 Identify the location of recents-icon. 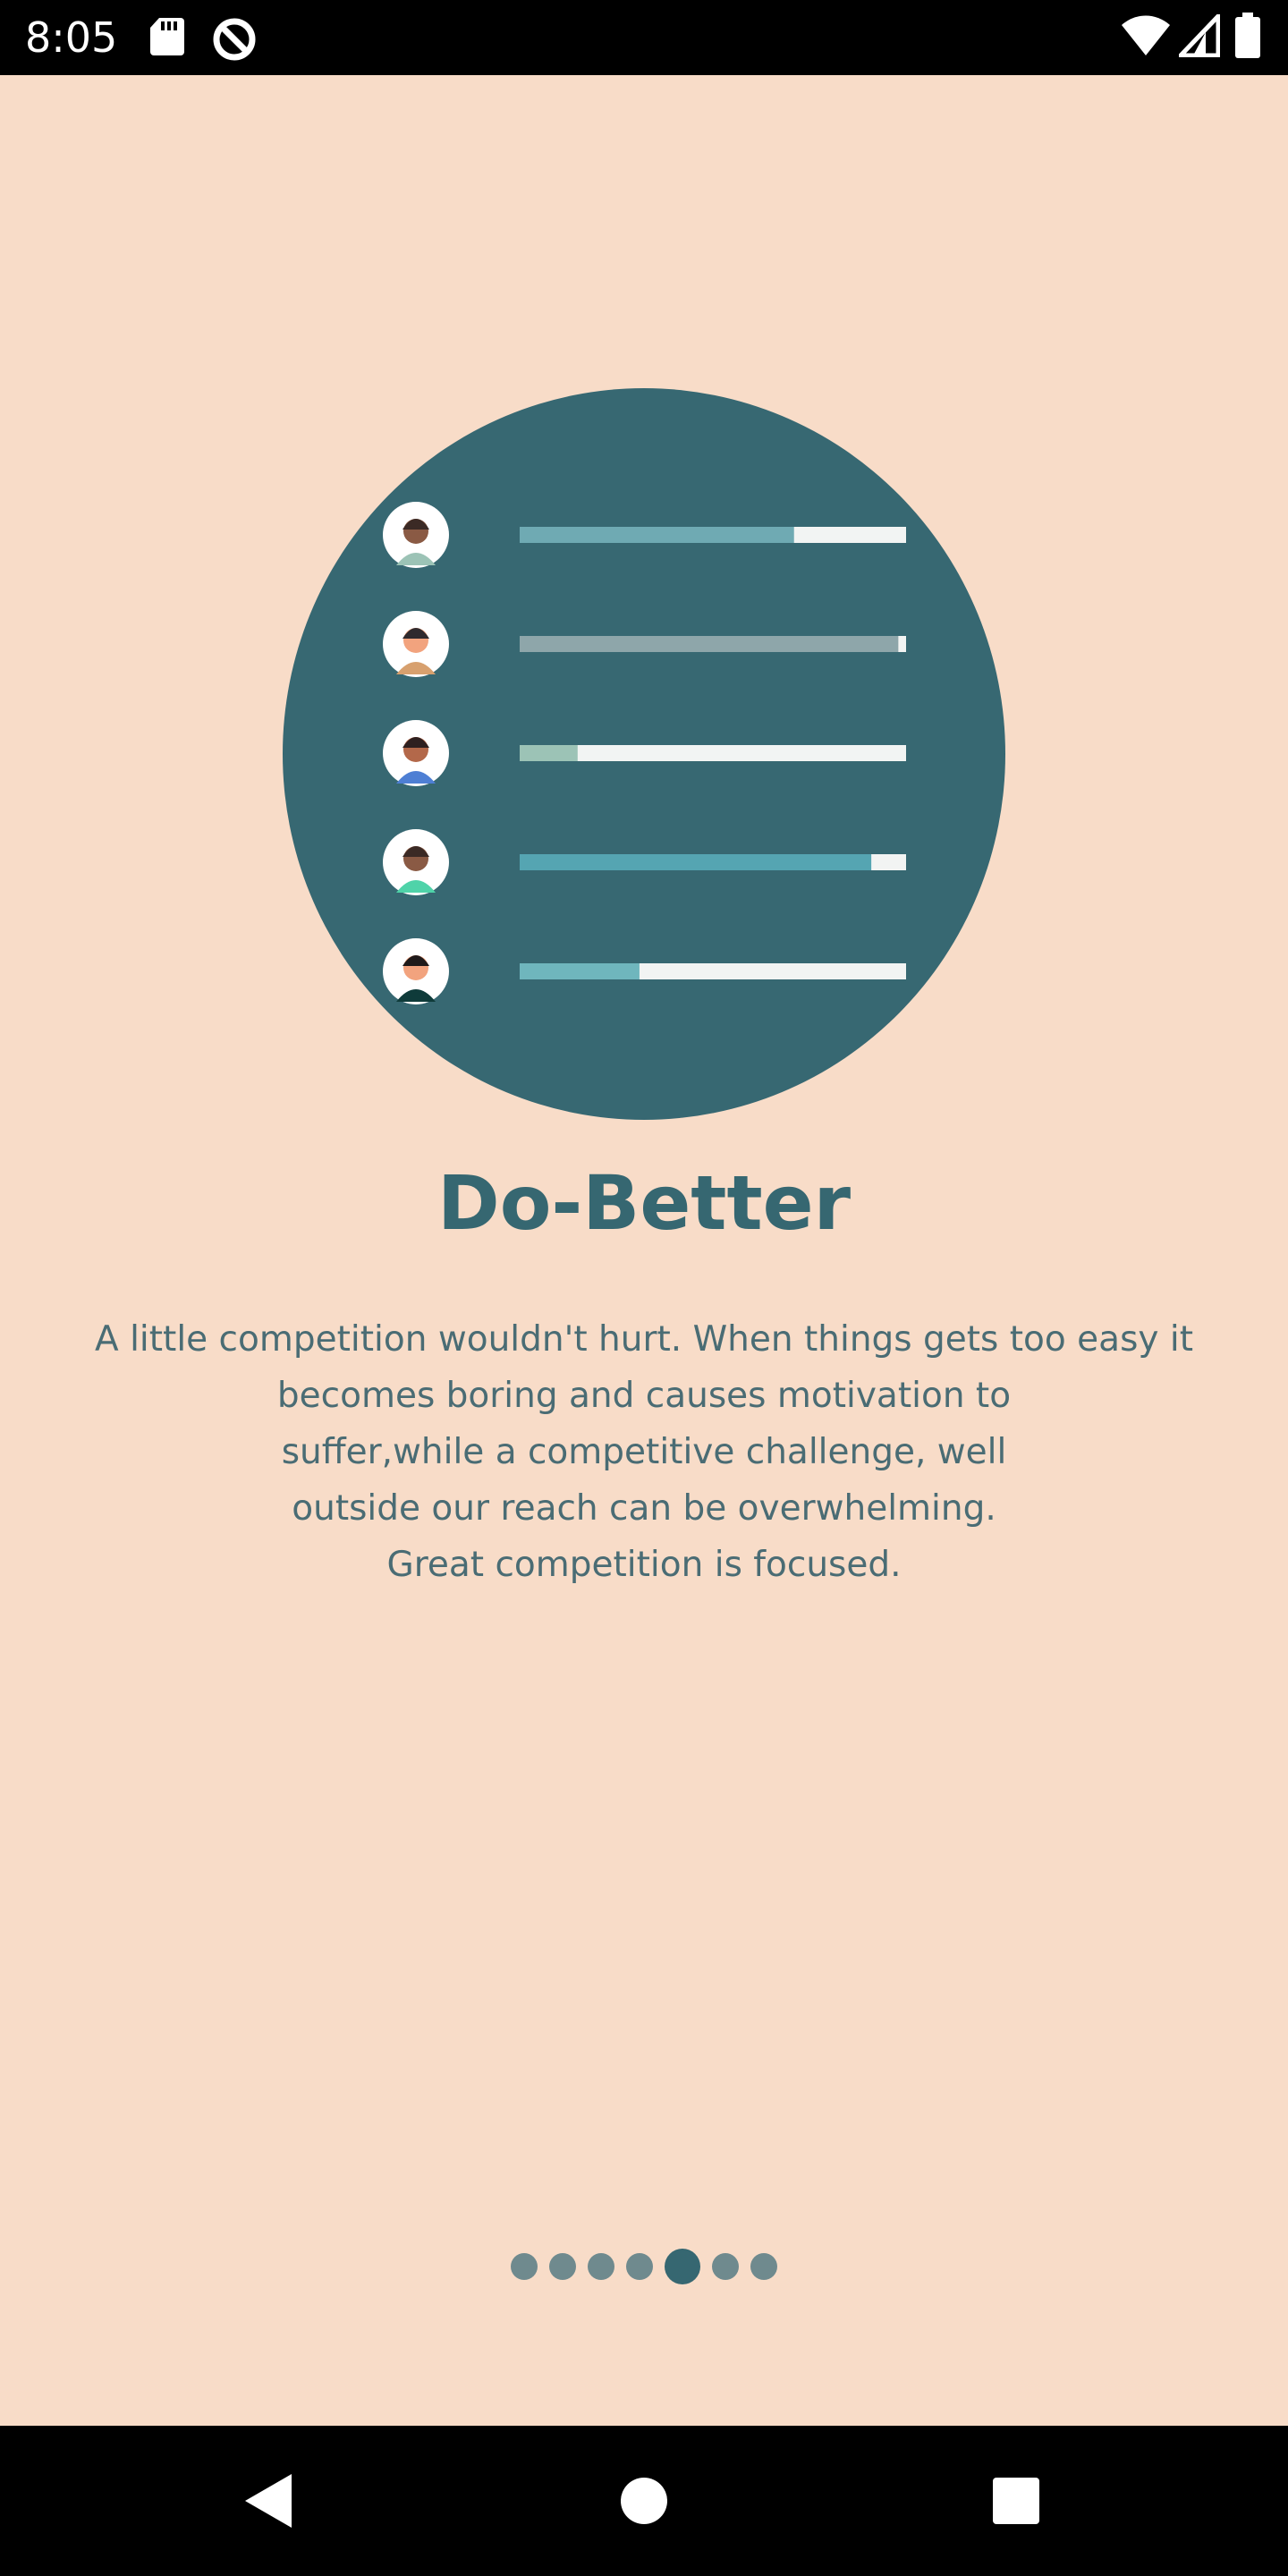
(1016, 2501).